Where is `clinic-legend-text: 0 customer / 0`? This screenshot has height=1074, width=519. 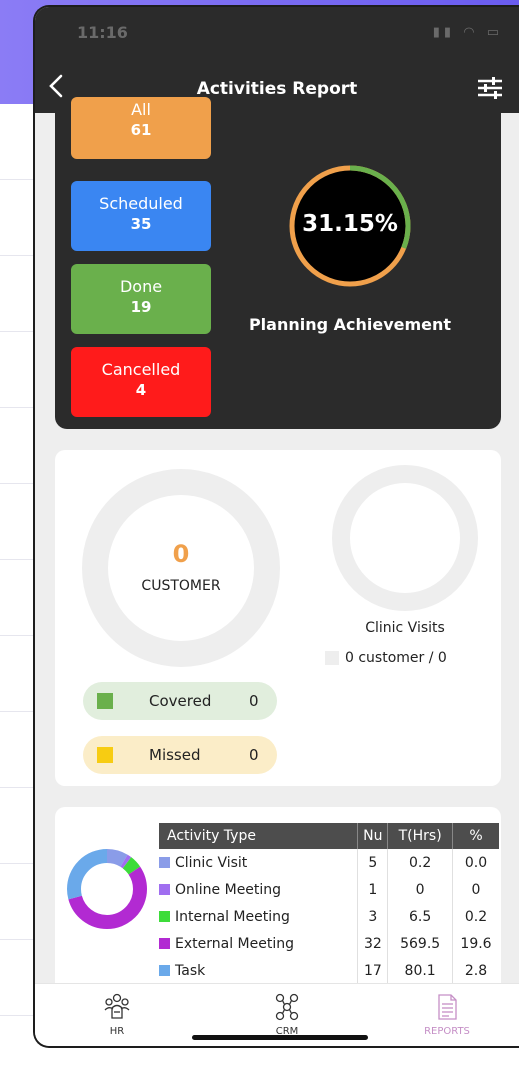 clinic-legend-text: 0 customer / 0 is located at coordinates (396, 658).